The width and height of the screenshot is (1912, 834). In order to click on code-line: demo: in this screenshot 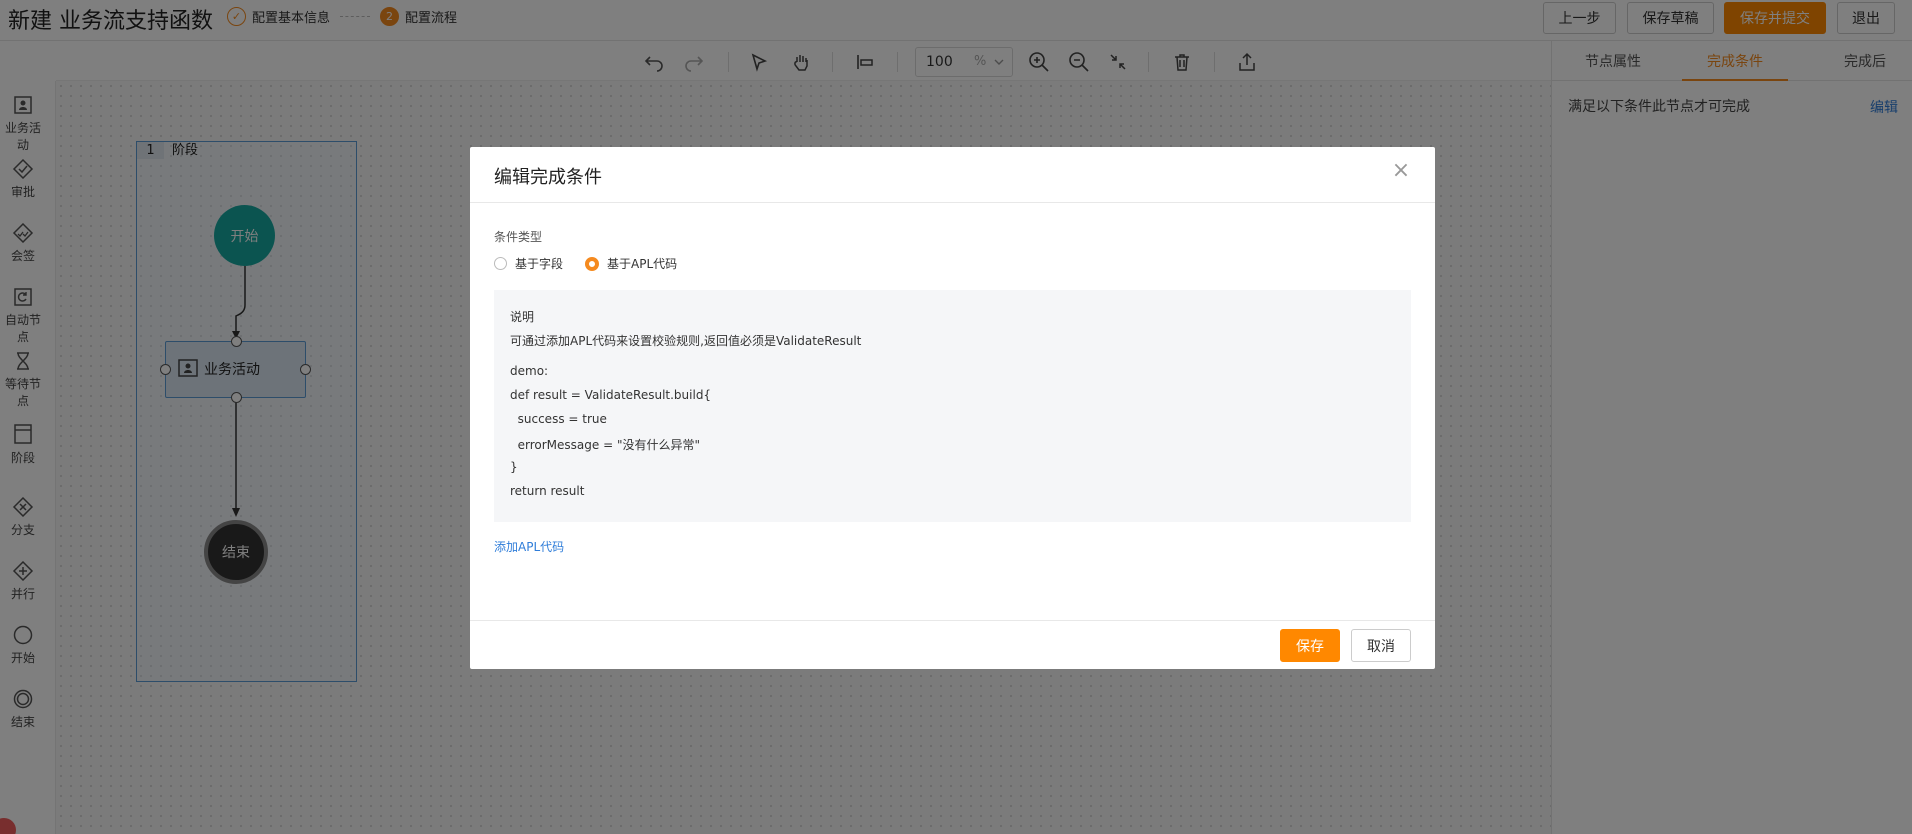, I will do `click(529, 371)`.